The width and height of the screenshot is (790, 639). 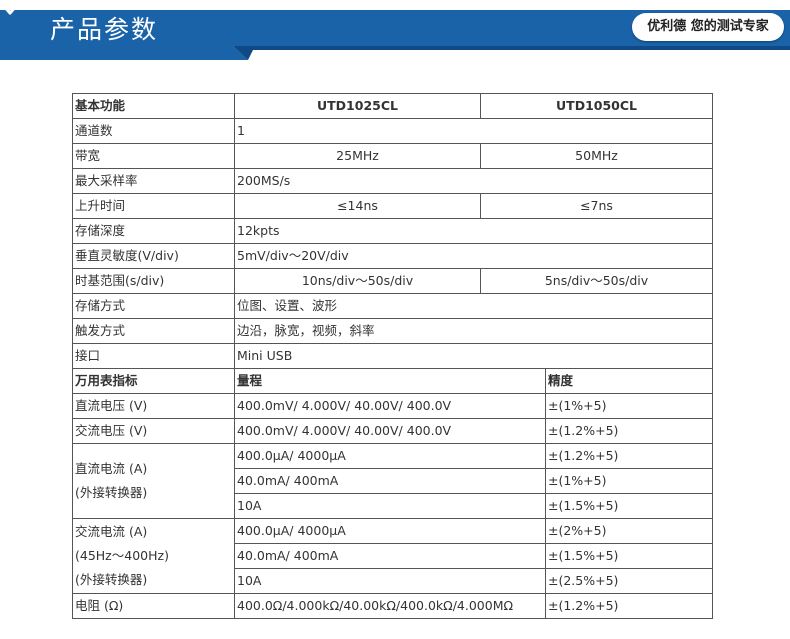 I want to click on row-value: 50MHz, so click(x=596, y=156).